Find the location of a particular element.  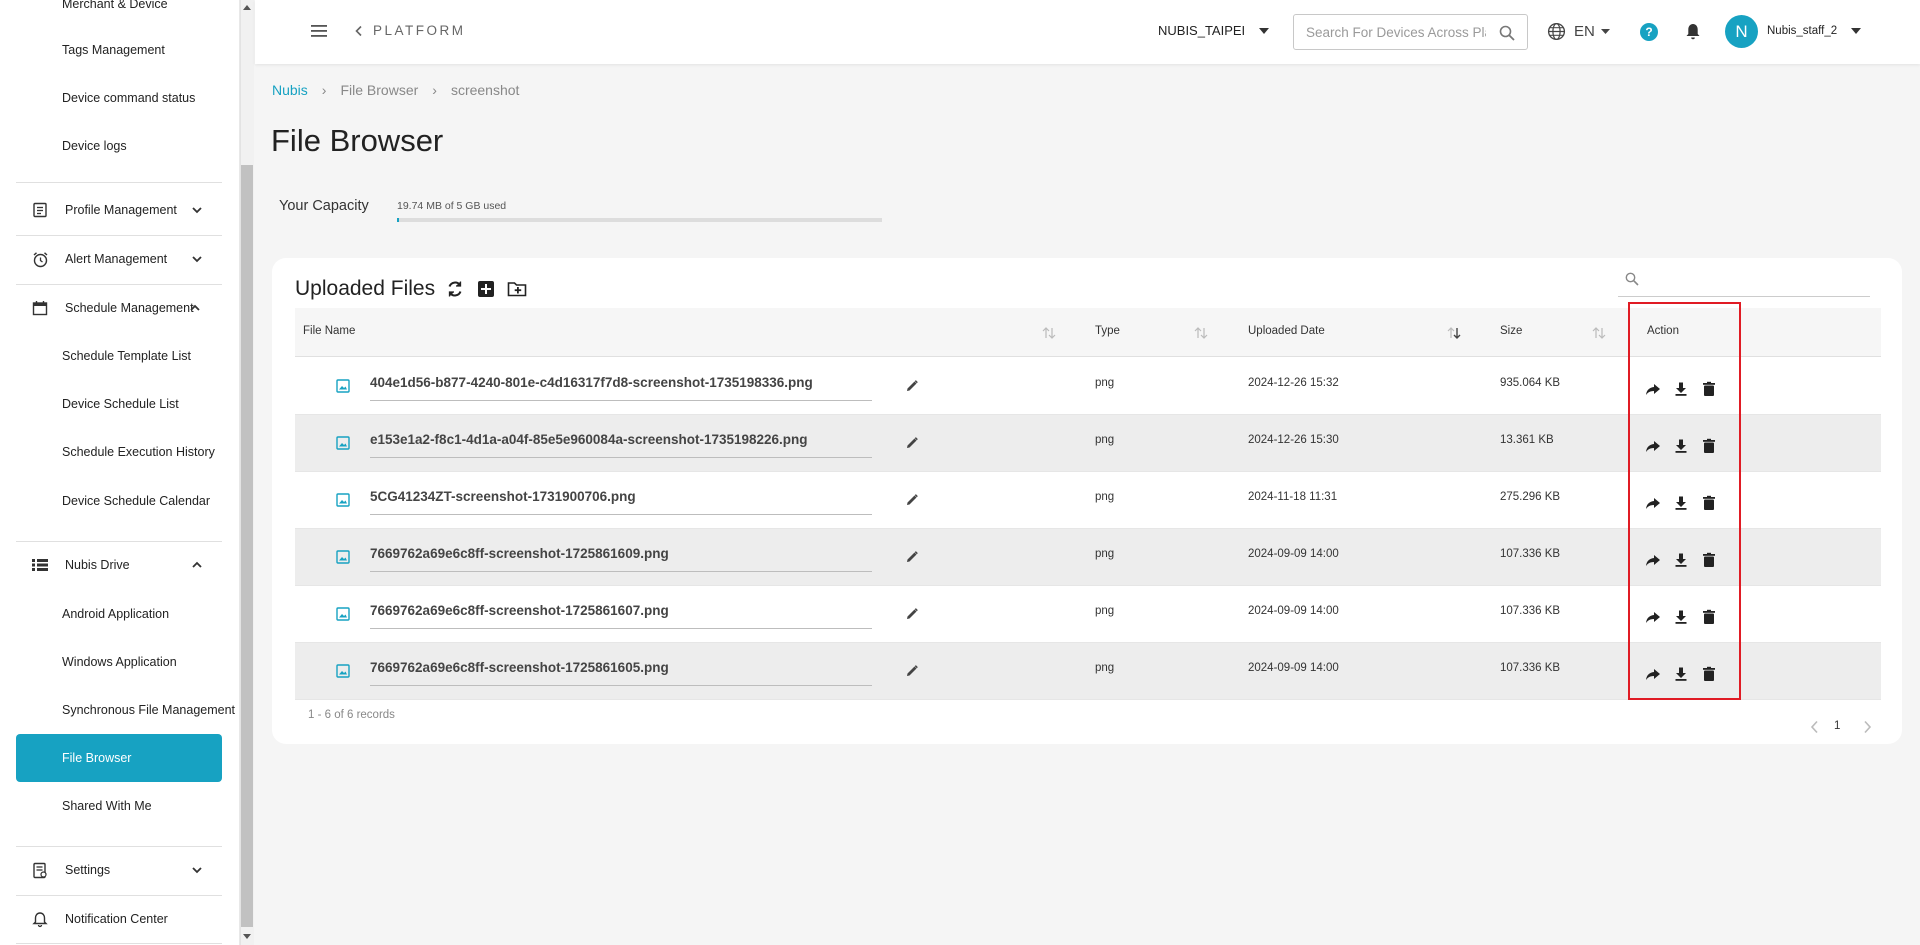

sidebar-item-device-command-status: Device command status is located at coordinates (119, 98).